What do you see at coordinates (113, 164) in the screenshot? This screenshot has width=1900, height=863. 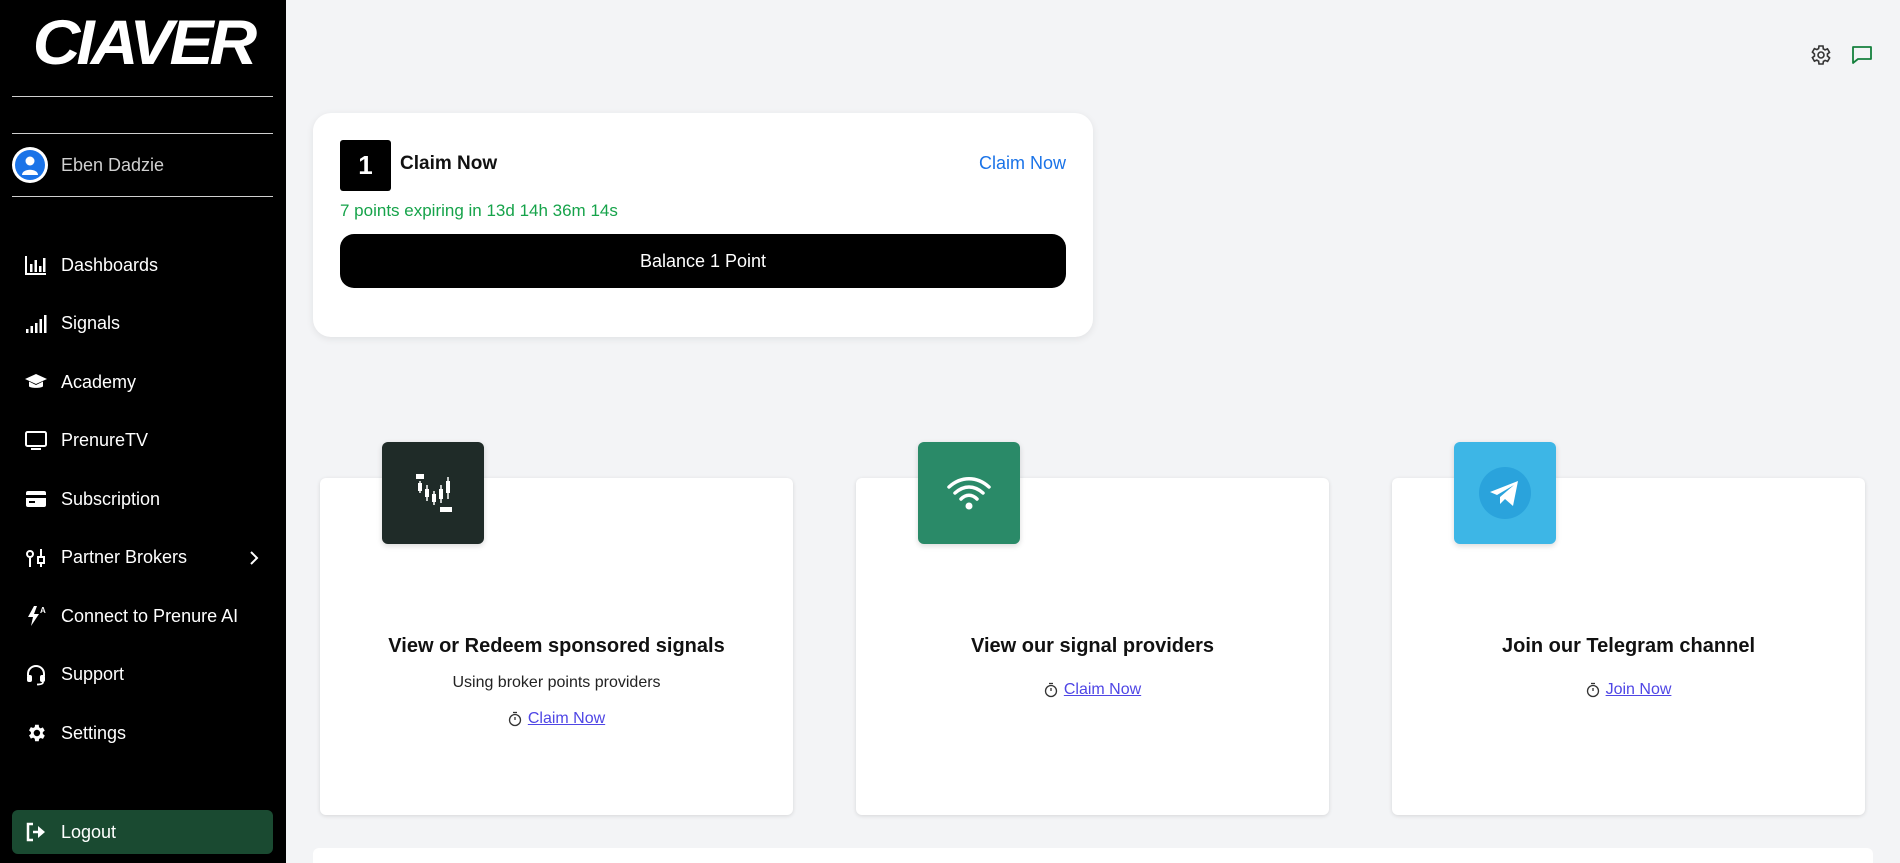 I see `user-name: Eben Dadzie` at bounding box center [113, 164].